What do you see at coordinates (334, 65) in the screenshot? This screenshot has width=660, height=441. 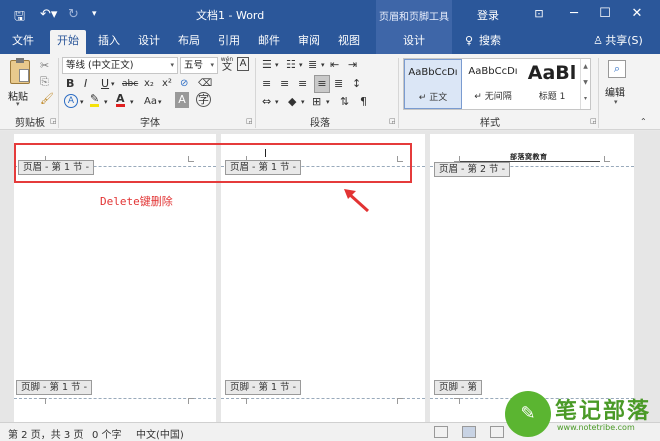 I see `decrease-indent-icon: ⇤` at bounding box center [334, 65].